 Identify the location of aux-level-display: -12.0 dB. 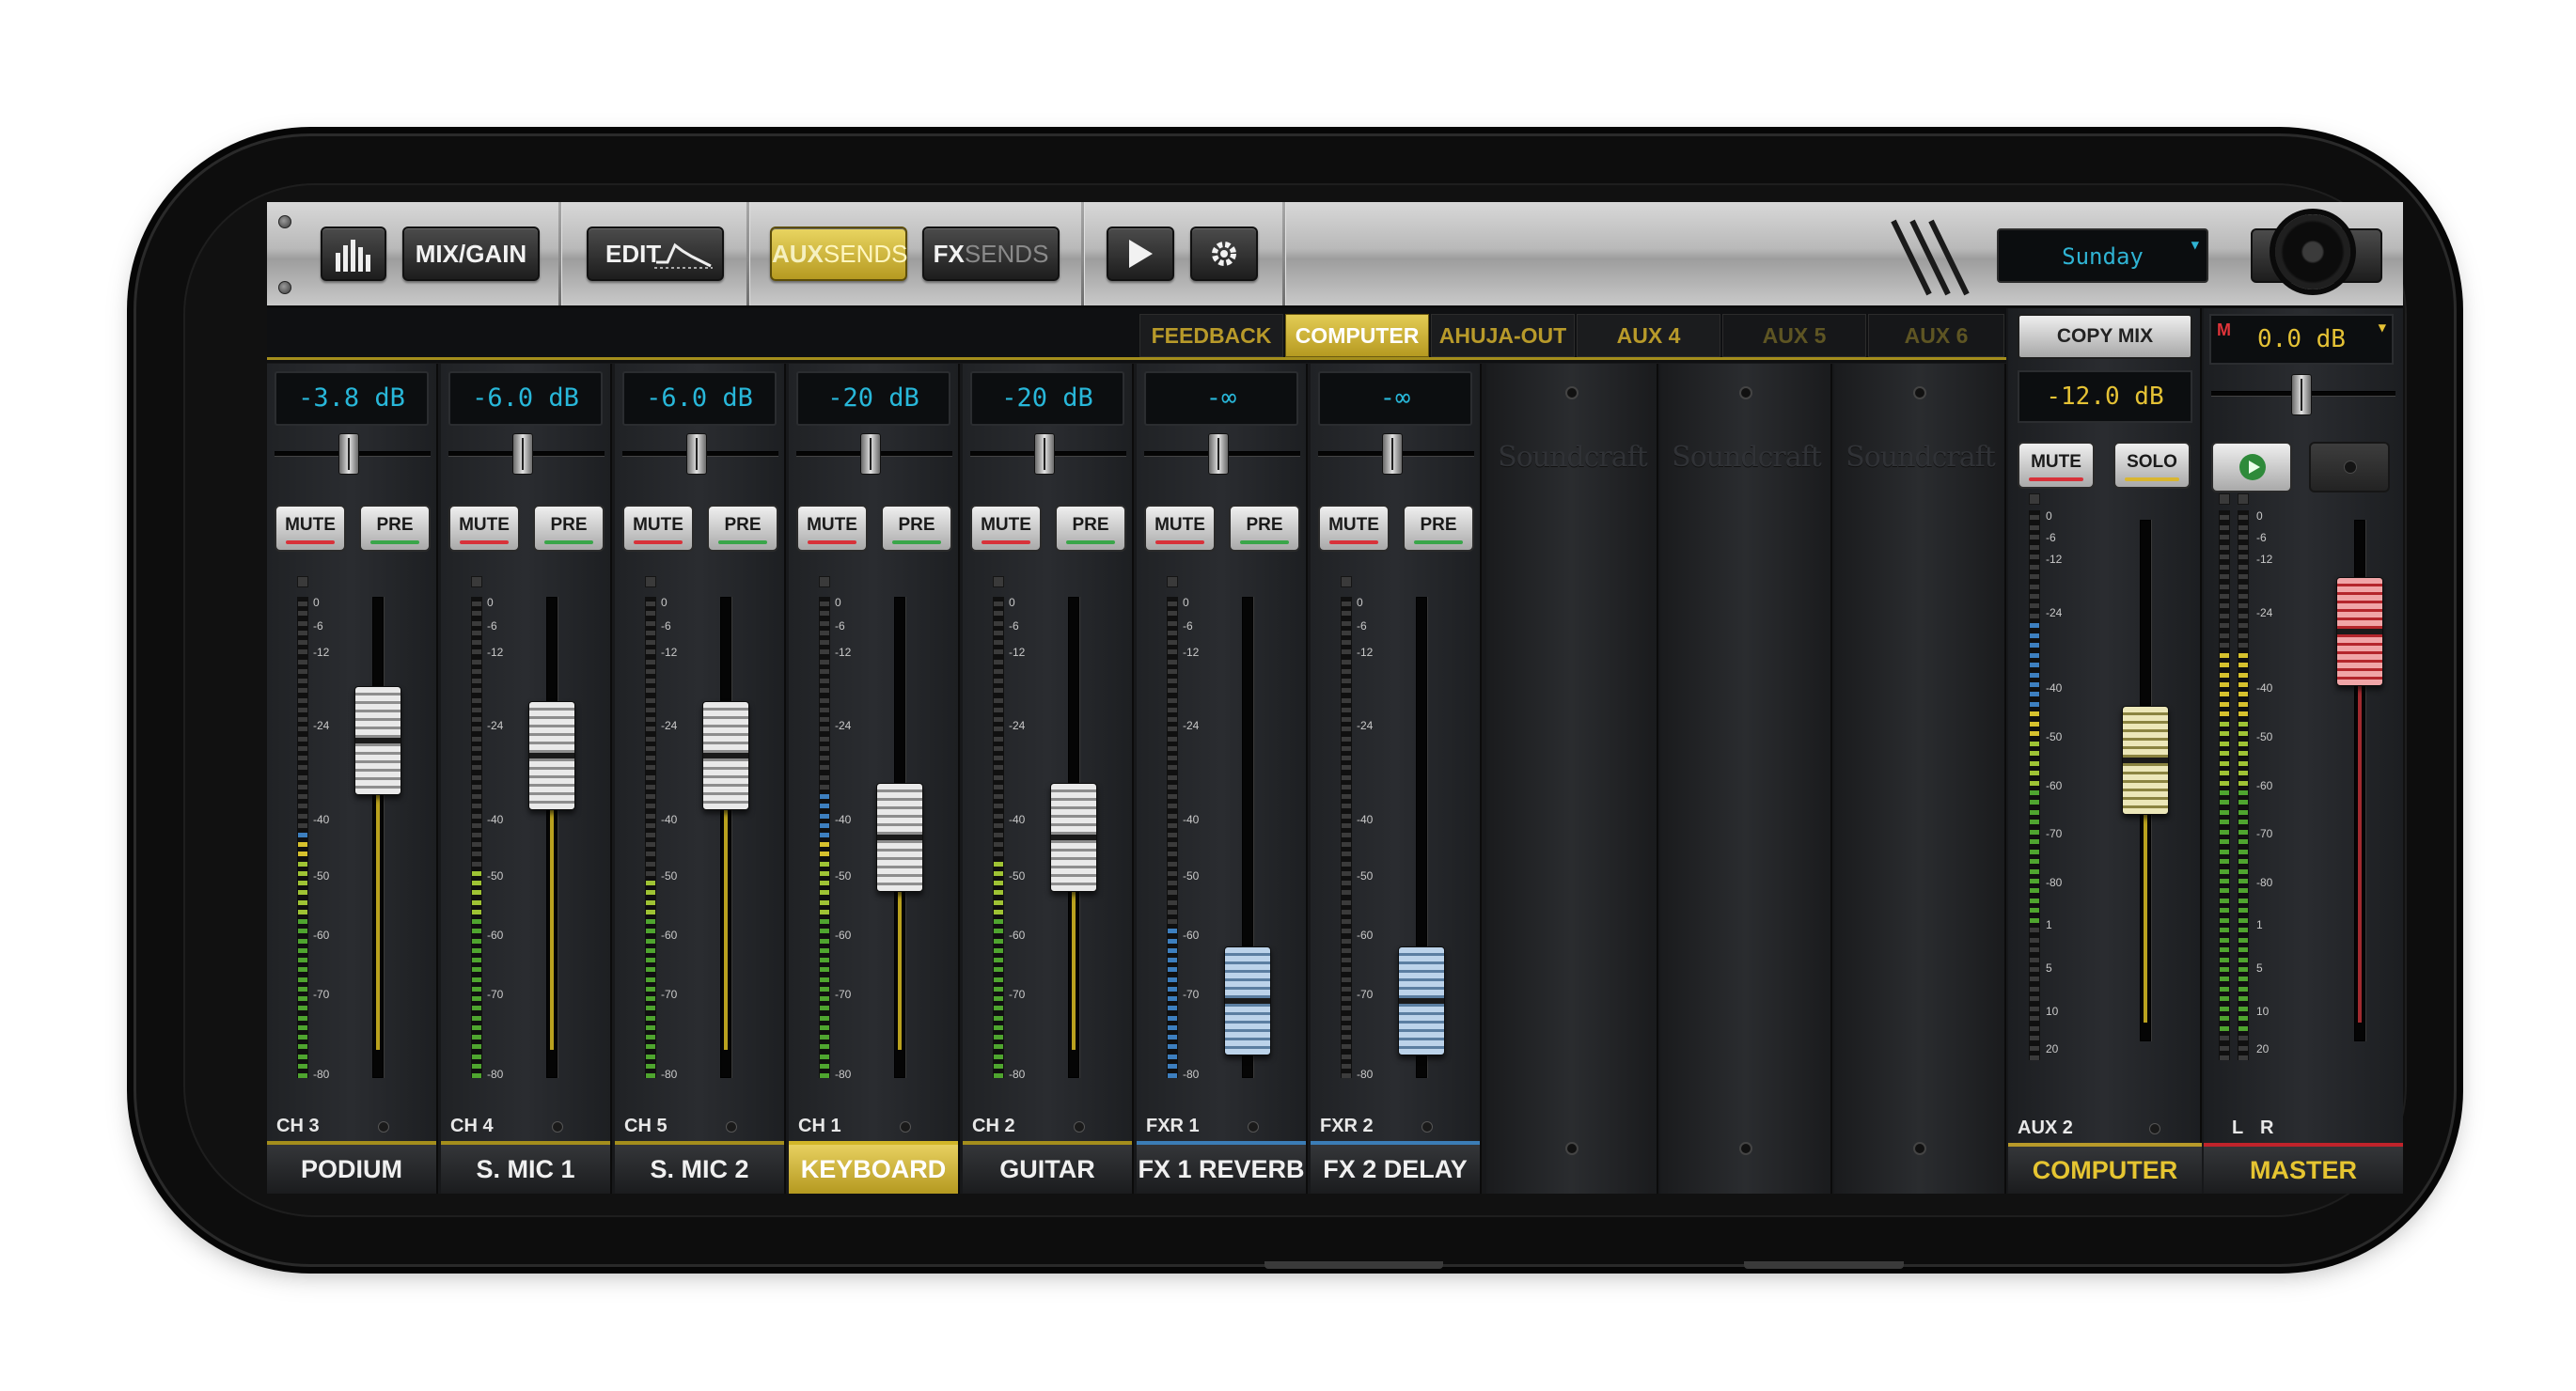
(2105, 397).